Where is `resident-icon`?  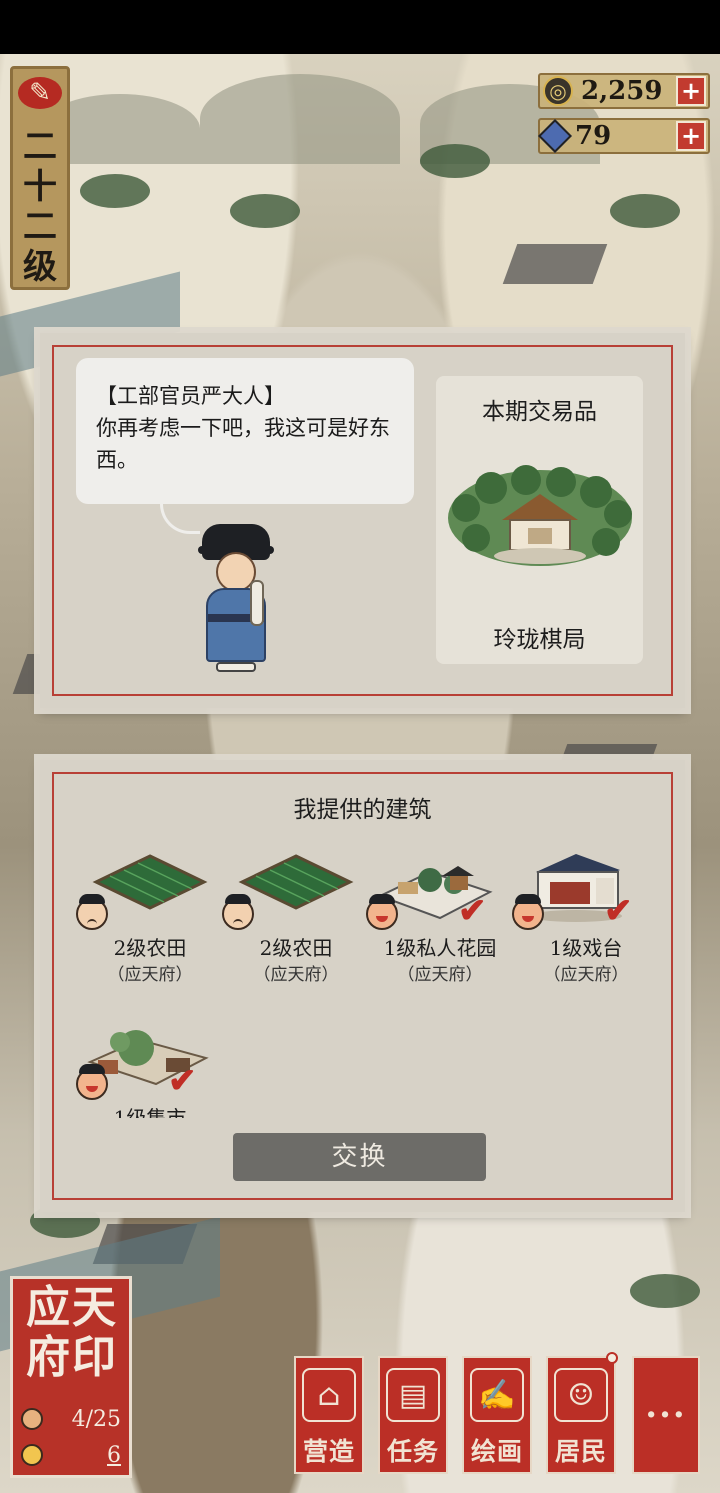
resident-icon is located at coordinates (32, 1419).